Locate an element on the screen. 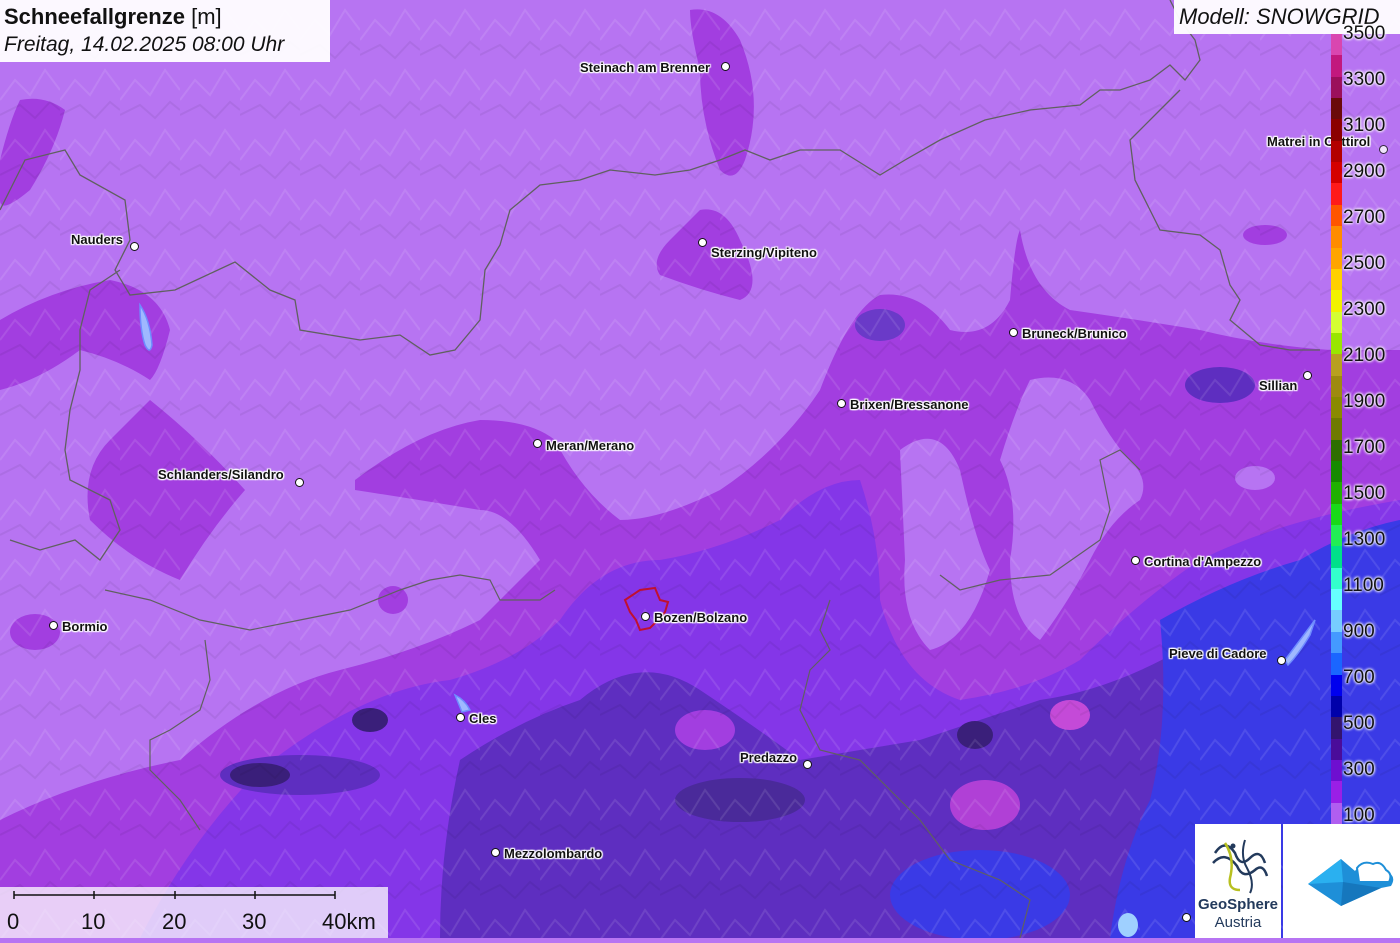 This screenshot has height=943, width=1400. city-label-sillian: Sillian is located at coordinates (1278, 385).